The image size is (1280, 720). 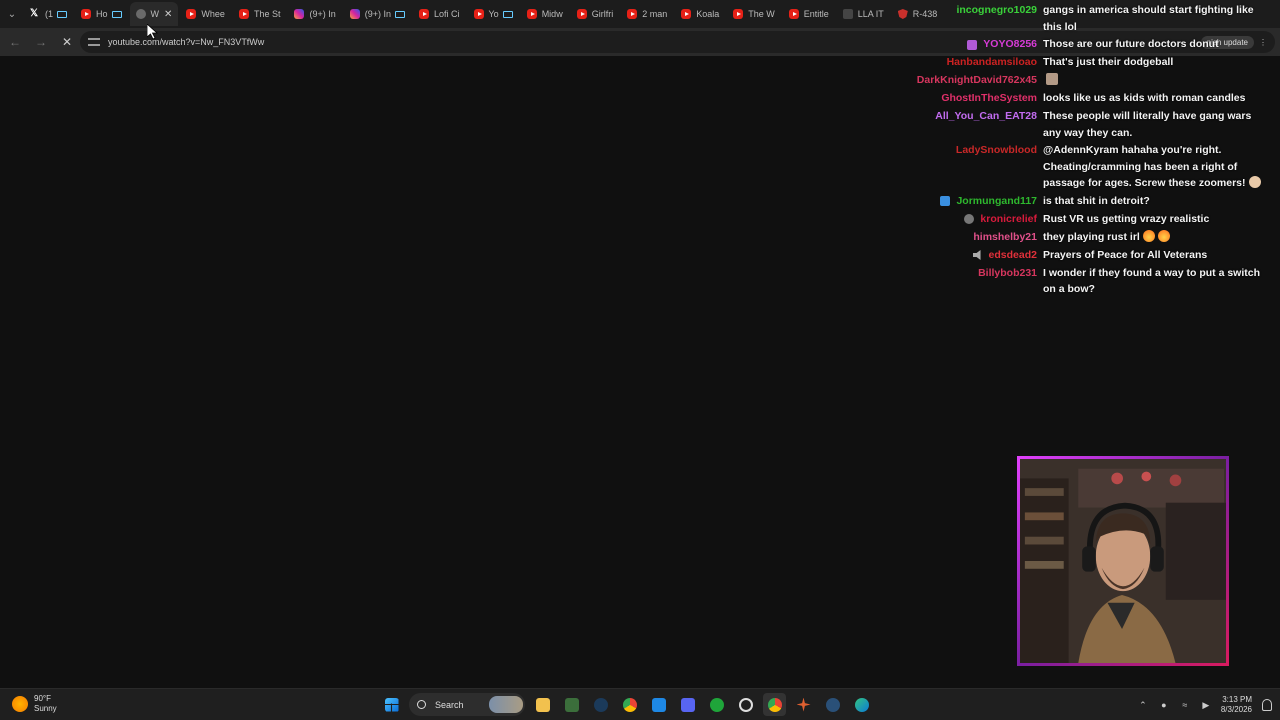 I want to click on terminal-button, so click(x=571, y=704).